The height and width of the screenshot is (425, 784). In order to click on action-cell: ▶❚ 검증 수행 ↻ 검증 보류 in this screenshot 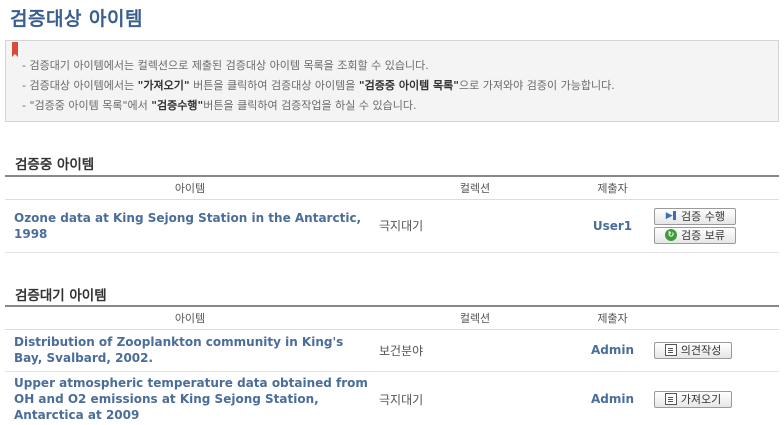, I will do `click(714, 226)`.